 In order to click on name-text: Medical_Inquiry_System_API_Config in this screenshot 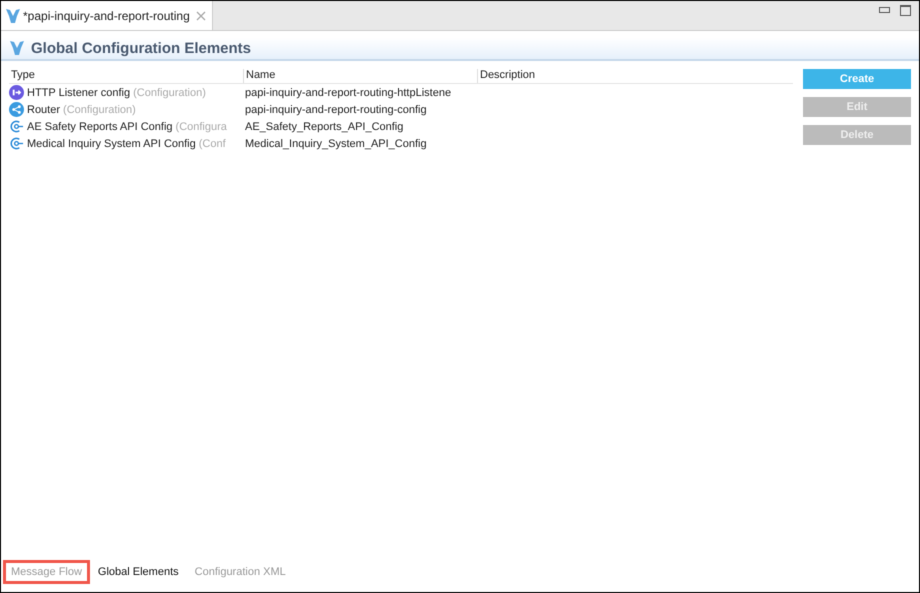, I will do `click(335, 144)`.